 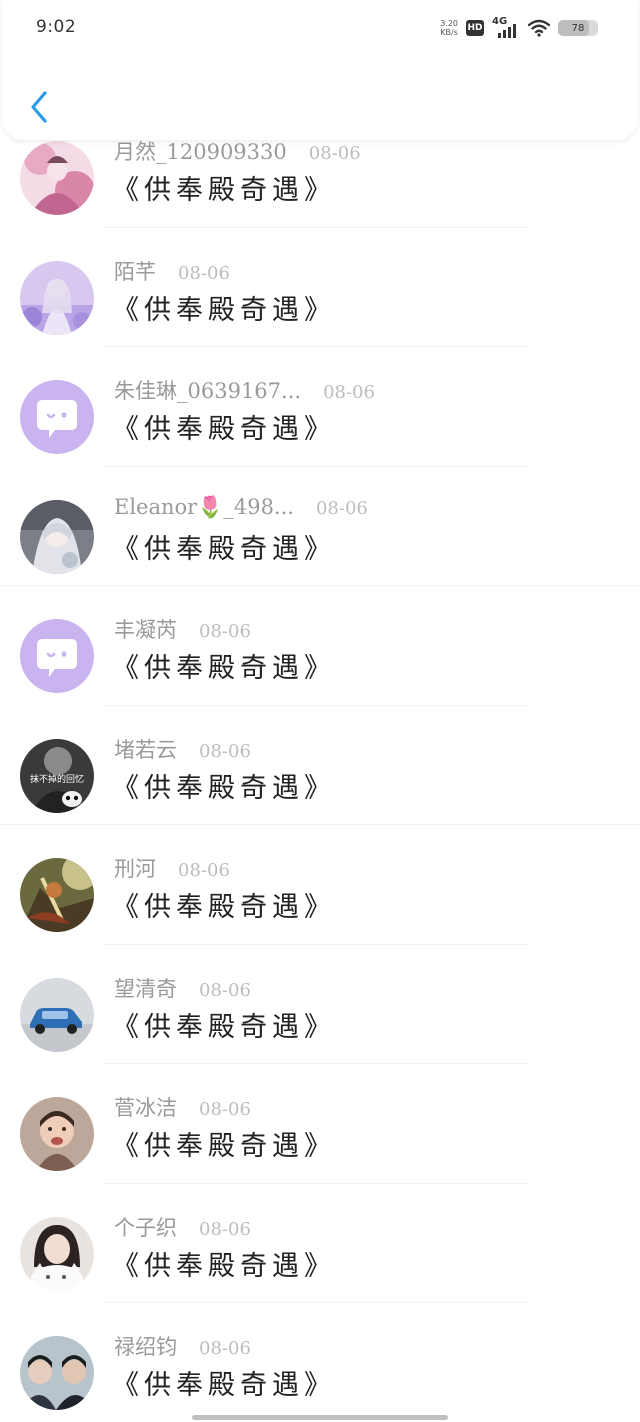 What do you see at coordinates (135, 869) in the screenshot?
I see `user-name: 刑河` at bounding box center [135, 869].